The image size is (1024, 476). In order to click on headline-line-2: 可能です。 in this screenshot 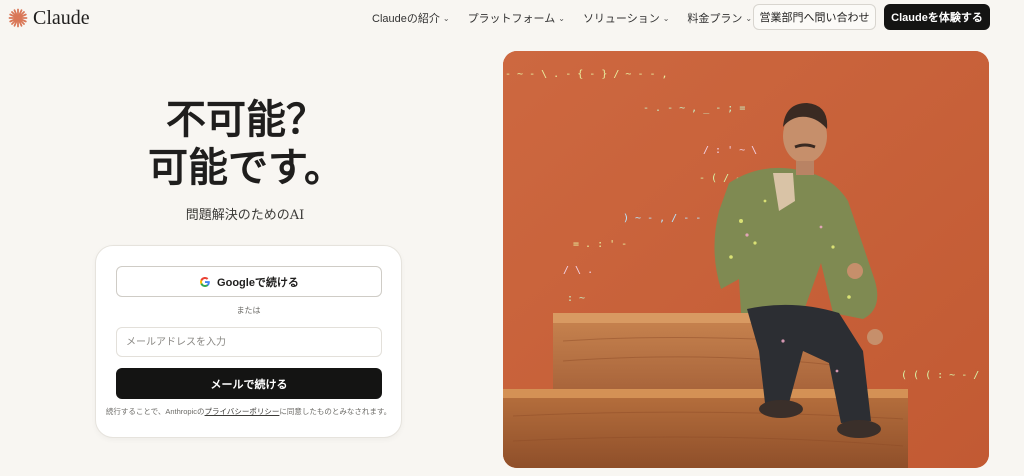, I will do `click(246, 167)`.